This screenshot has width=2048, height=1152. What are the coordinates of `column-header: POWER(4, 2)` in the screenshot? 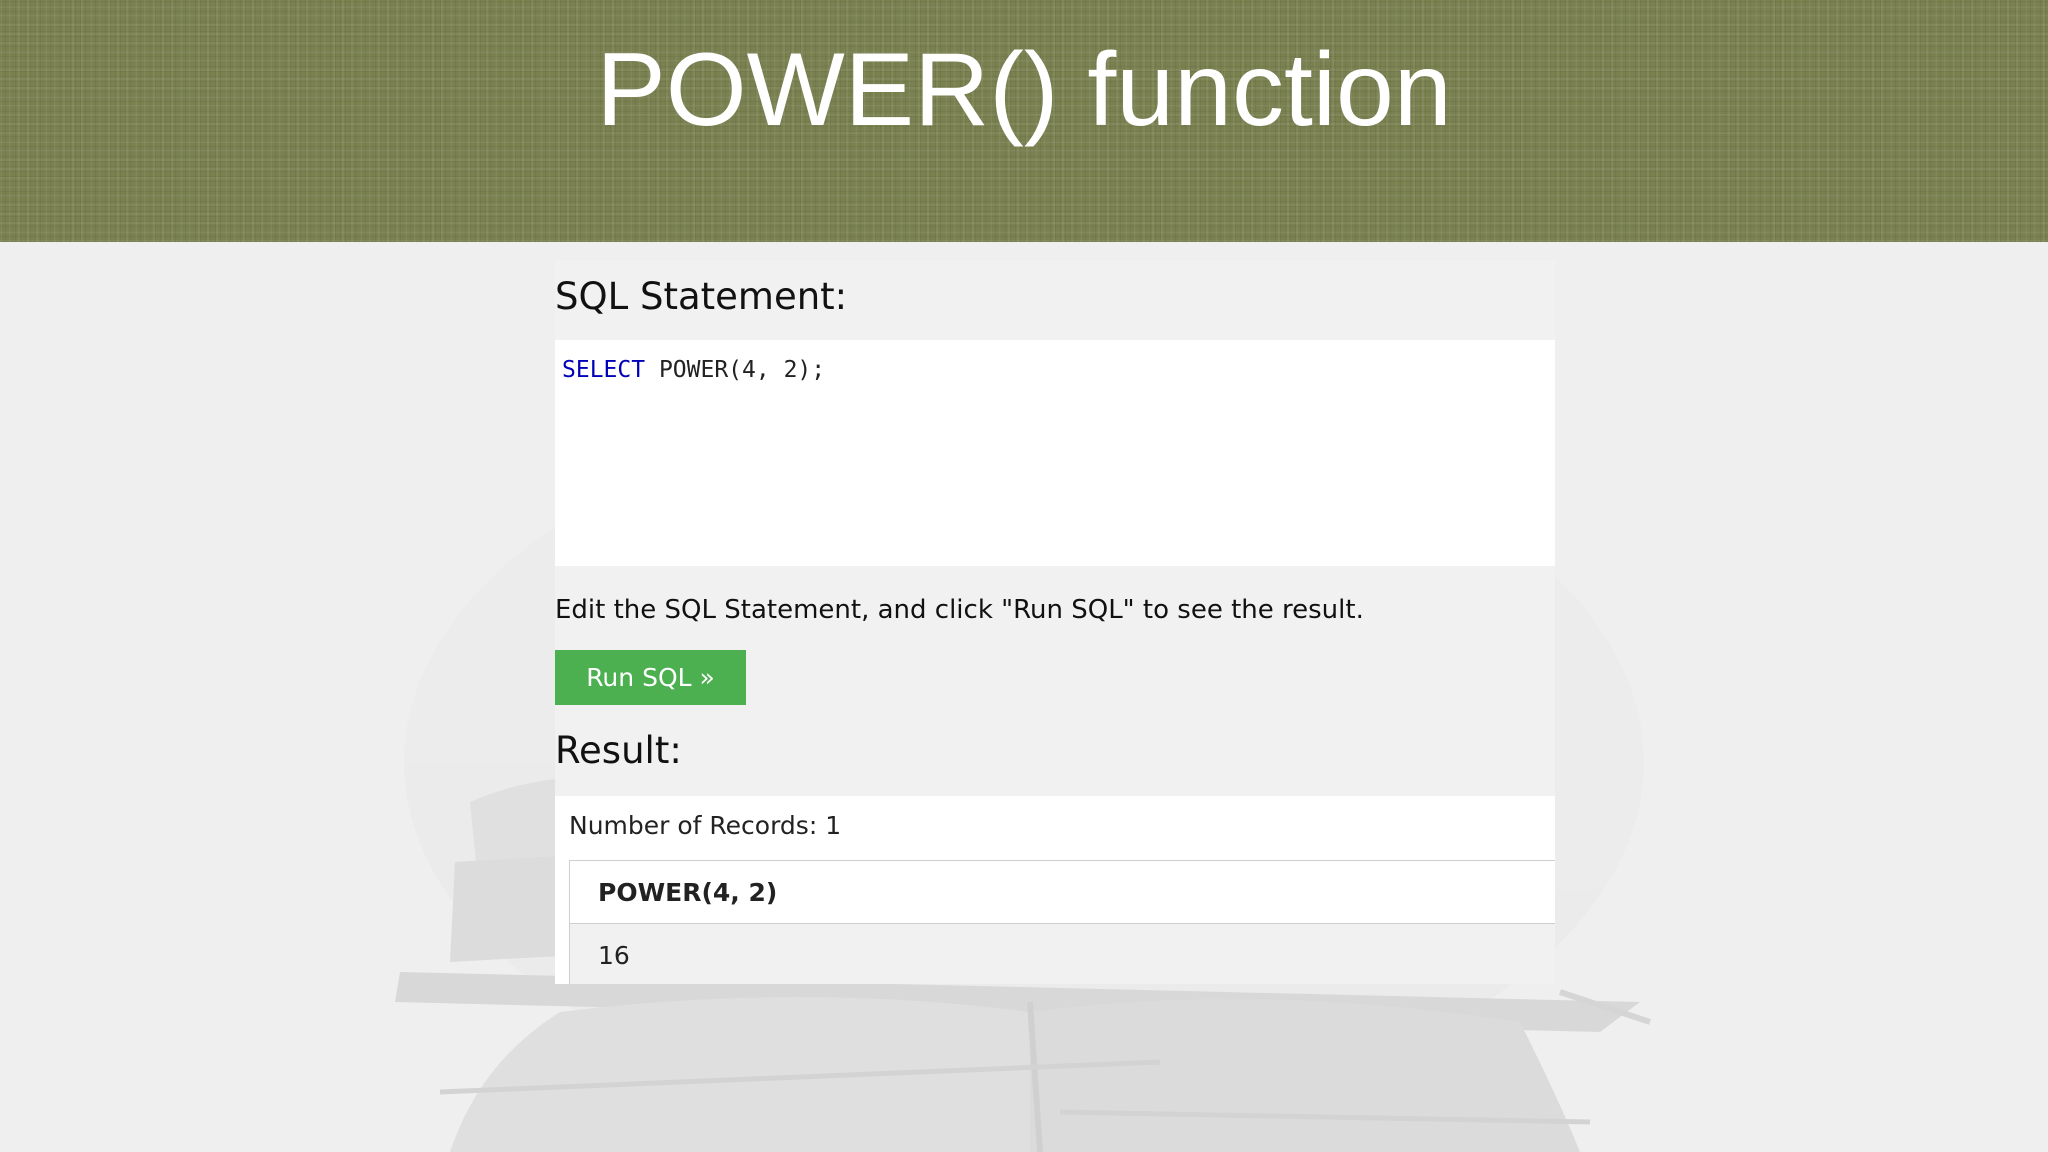 It's located at (1062, 892).